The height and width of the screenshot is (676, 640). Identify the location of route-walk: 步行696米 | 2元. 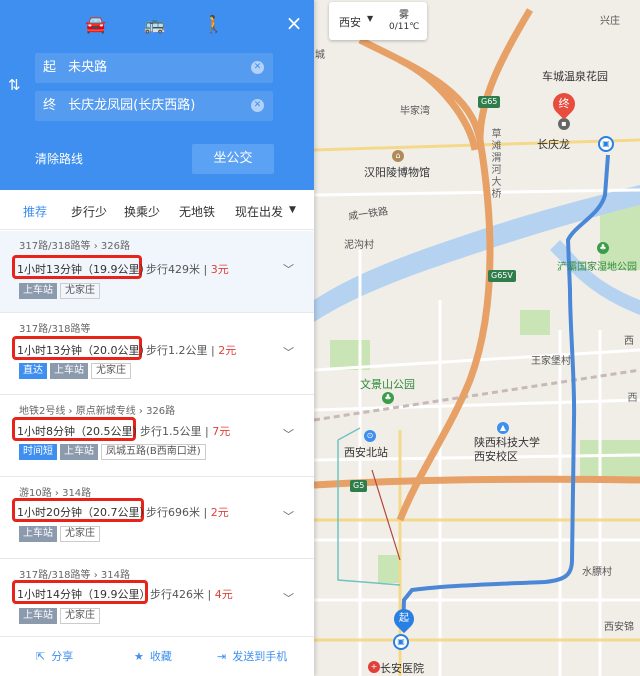
(187, 512).